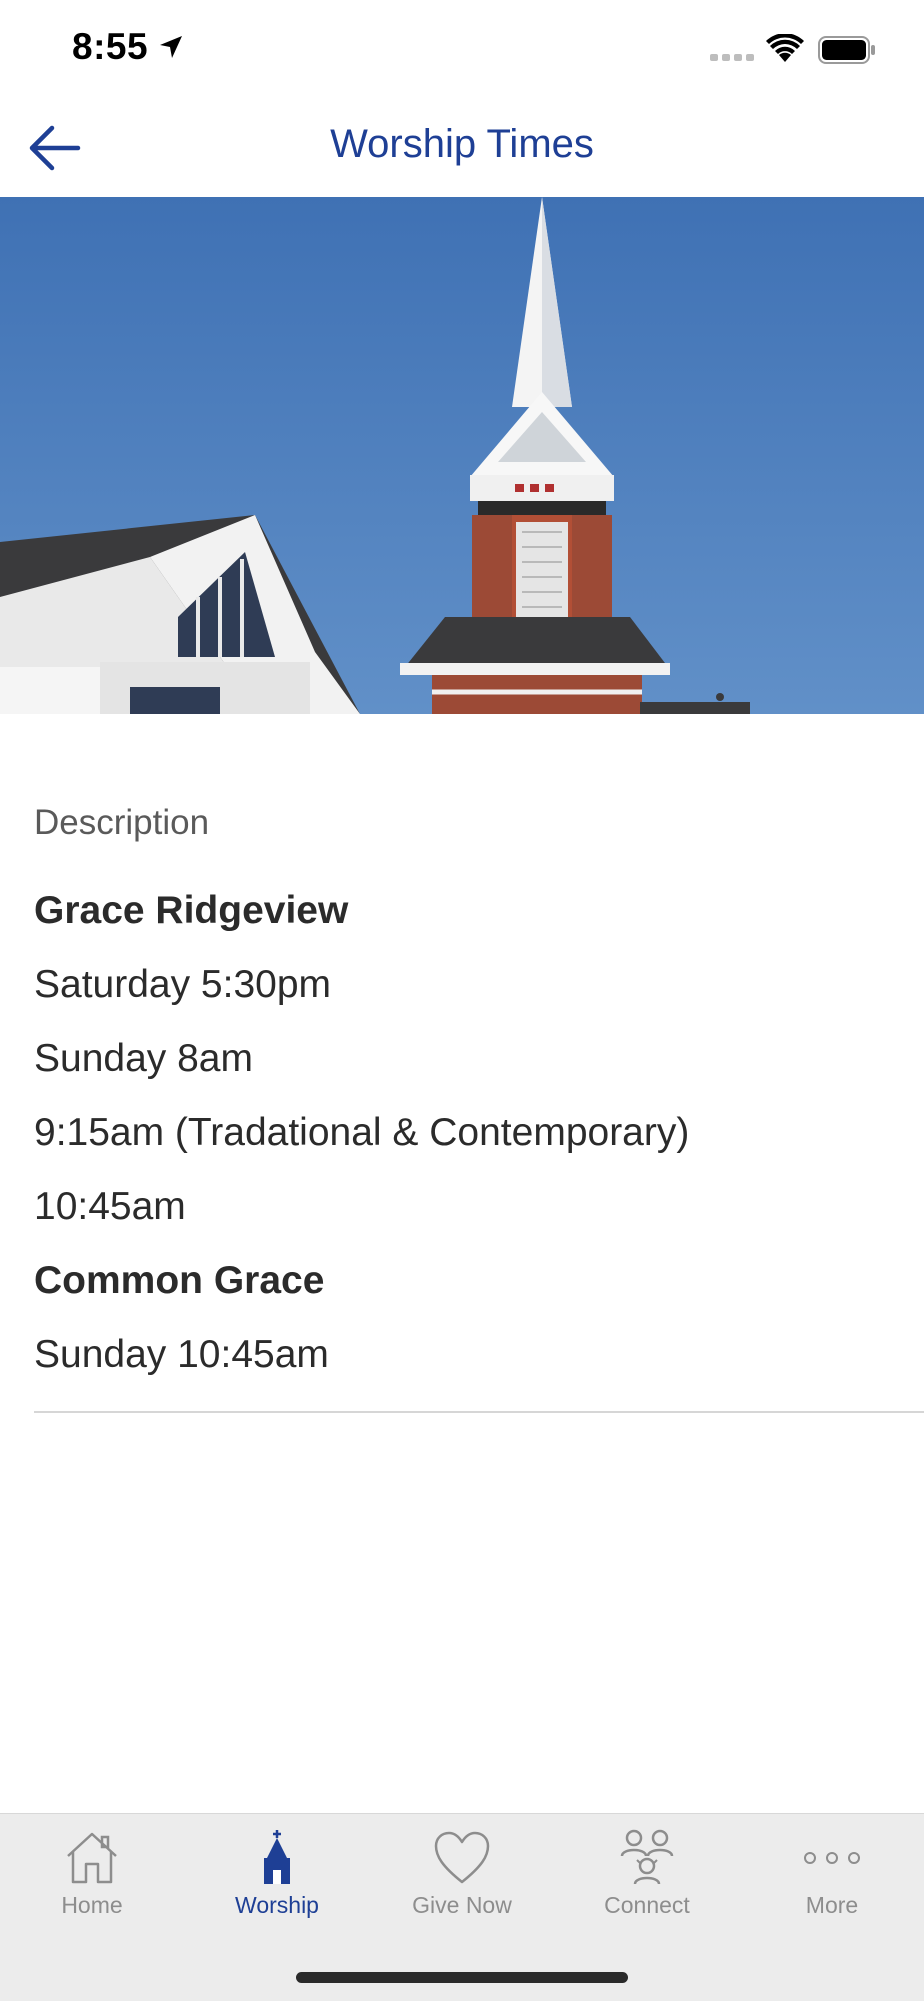 This screenshot has height=2001, width=924. What do you see at coordinates (832, 1858) in the screenshot?
I see `more-icon` at bounding box center [832, 1858].